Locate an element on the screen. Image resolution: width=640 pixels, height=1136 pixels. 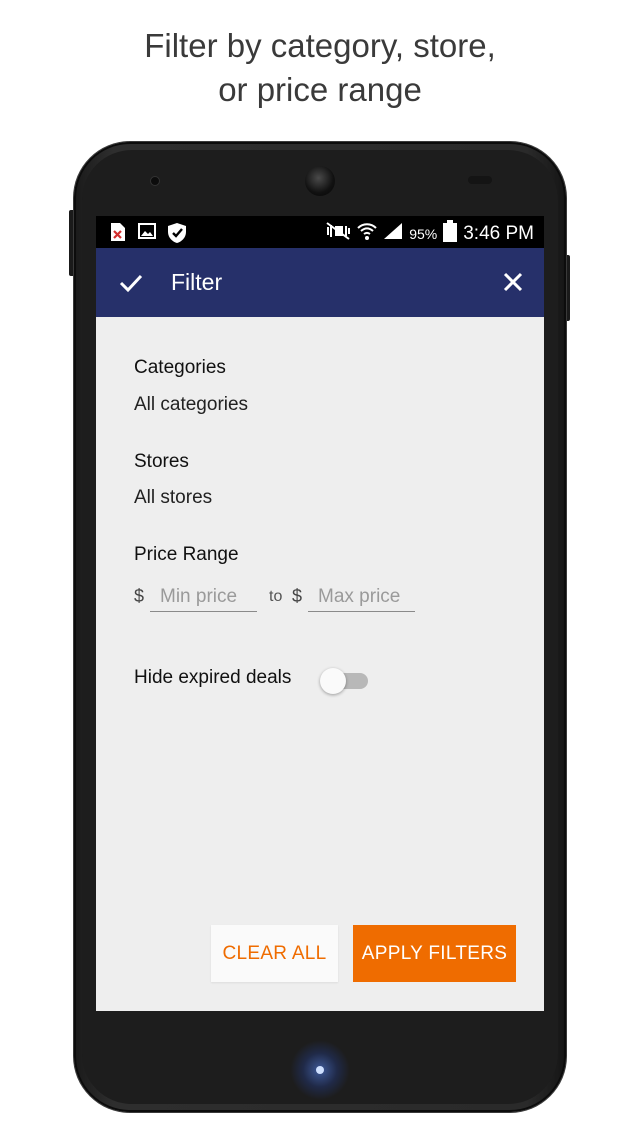
max-currency-symbol: $ is located at coordinates (297, 596).